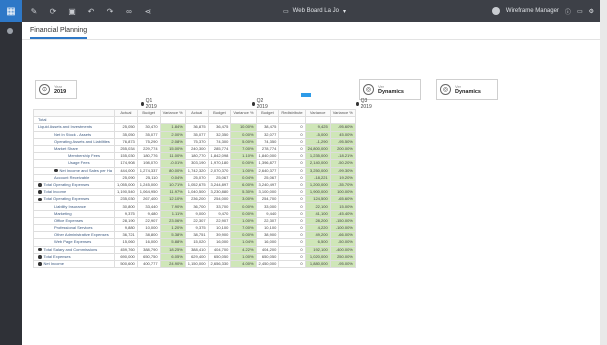 This screenshot has width=607, height=345. What do you see at coordinates (267, 228) in the screenshot?
I see `table-cell: 10,100` at bounding box center [267, 228].